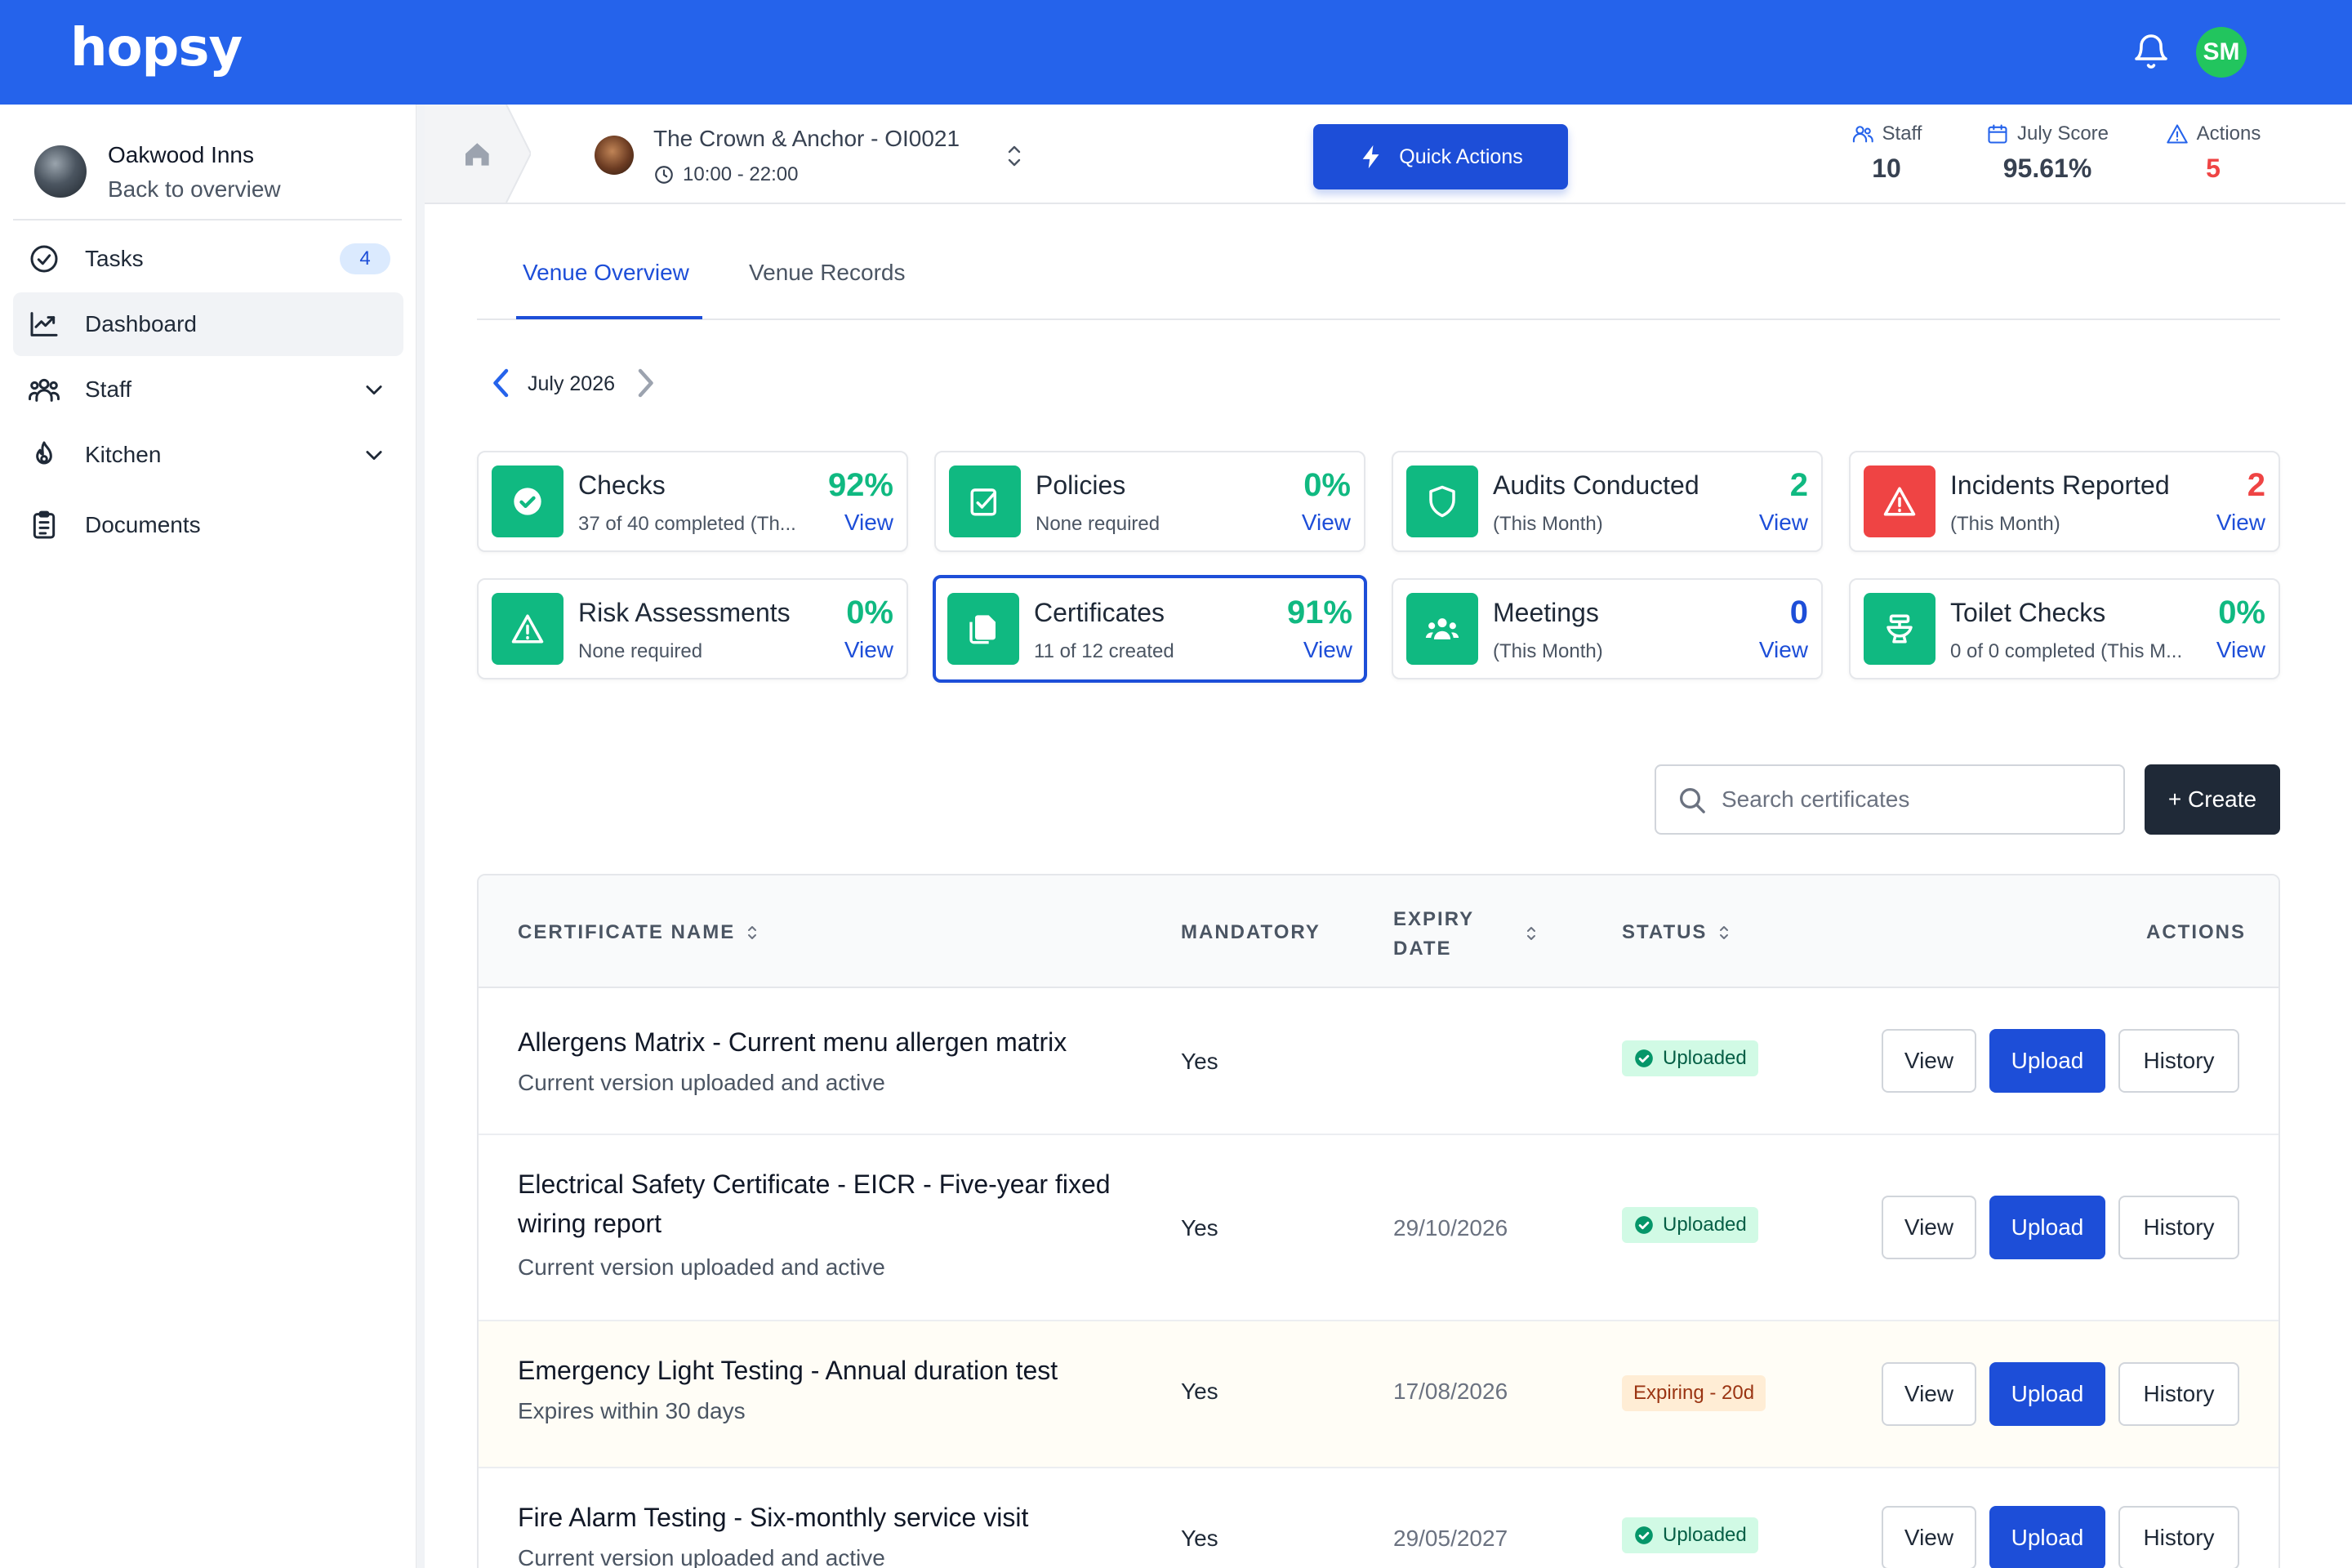 The image size is (2352, 1568). What do you see at coordinates (1607, 501) in the screenshot?
I see `card-audits-conducted: Audits Conducted (This Month) 2 View` at bounding box center [1607, 501].